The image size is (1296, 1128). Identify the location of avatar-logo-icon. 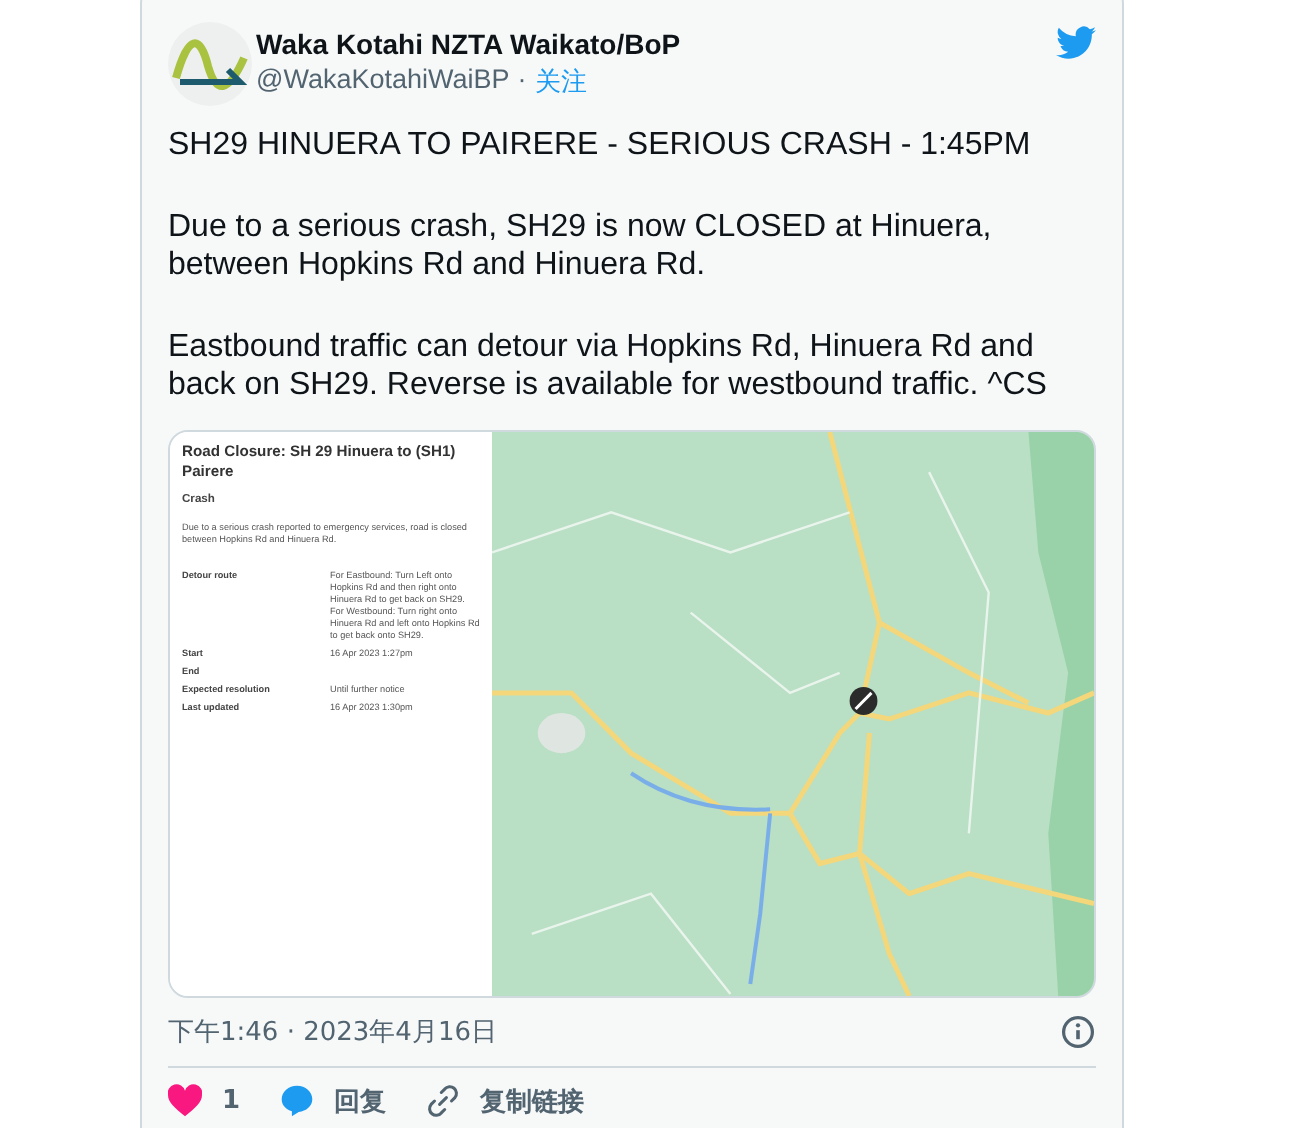
(210, 64).